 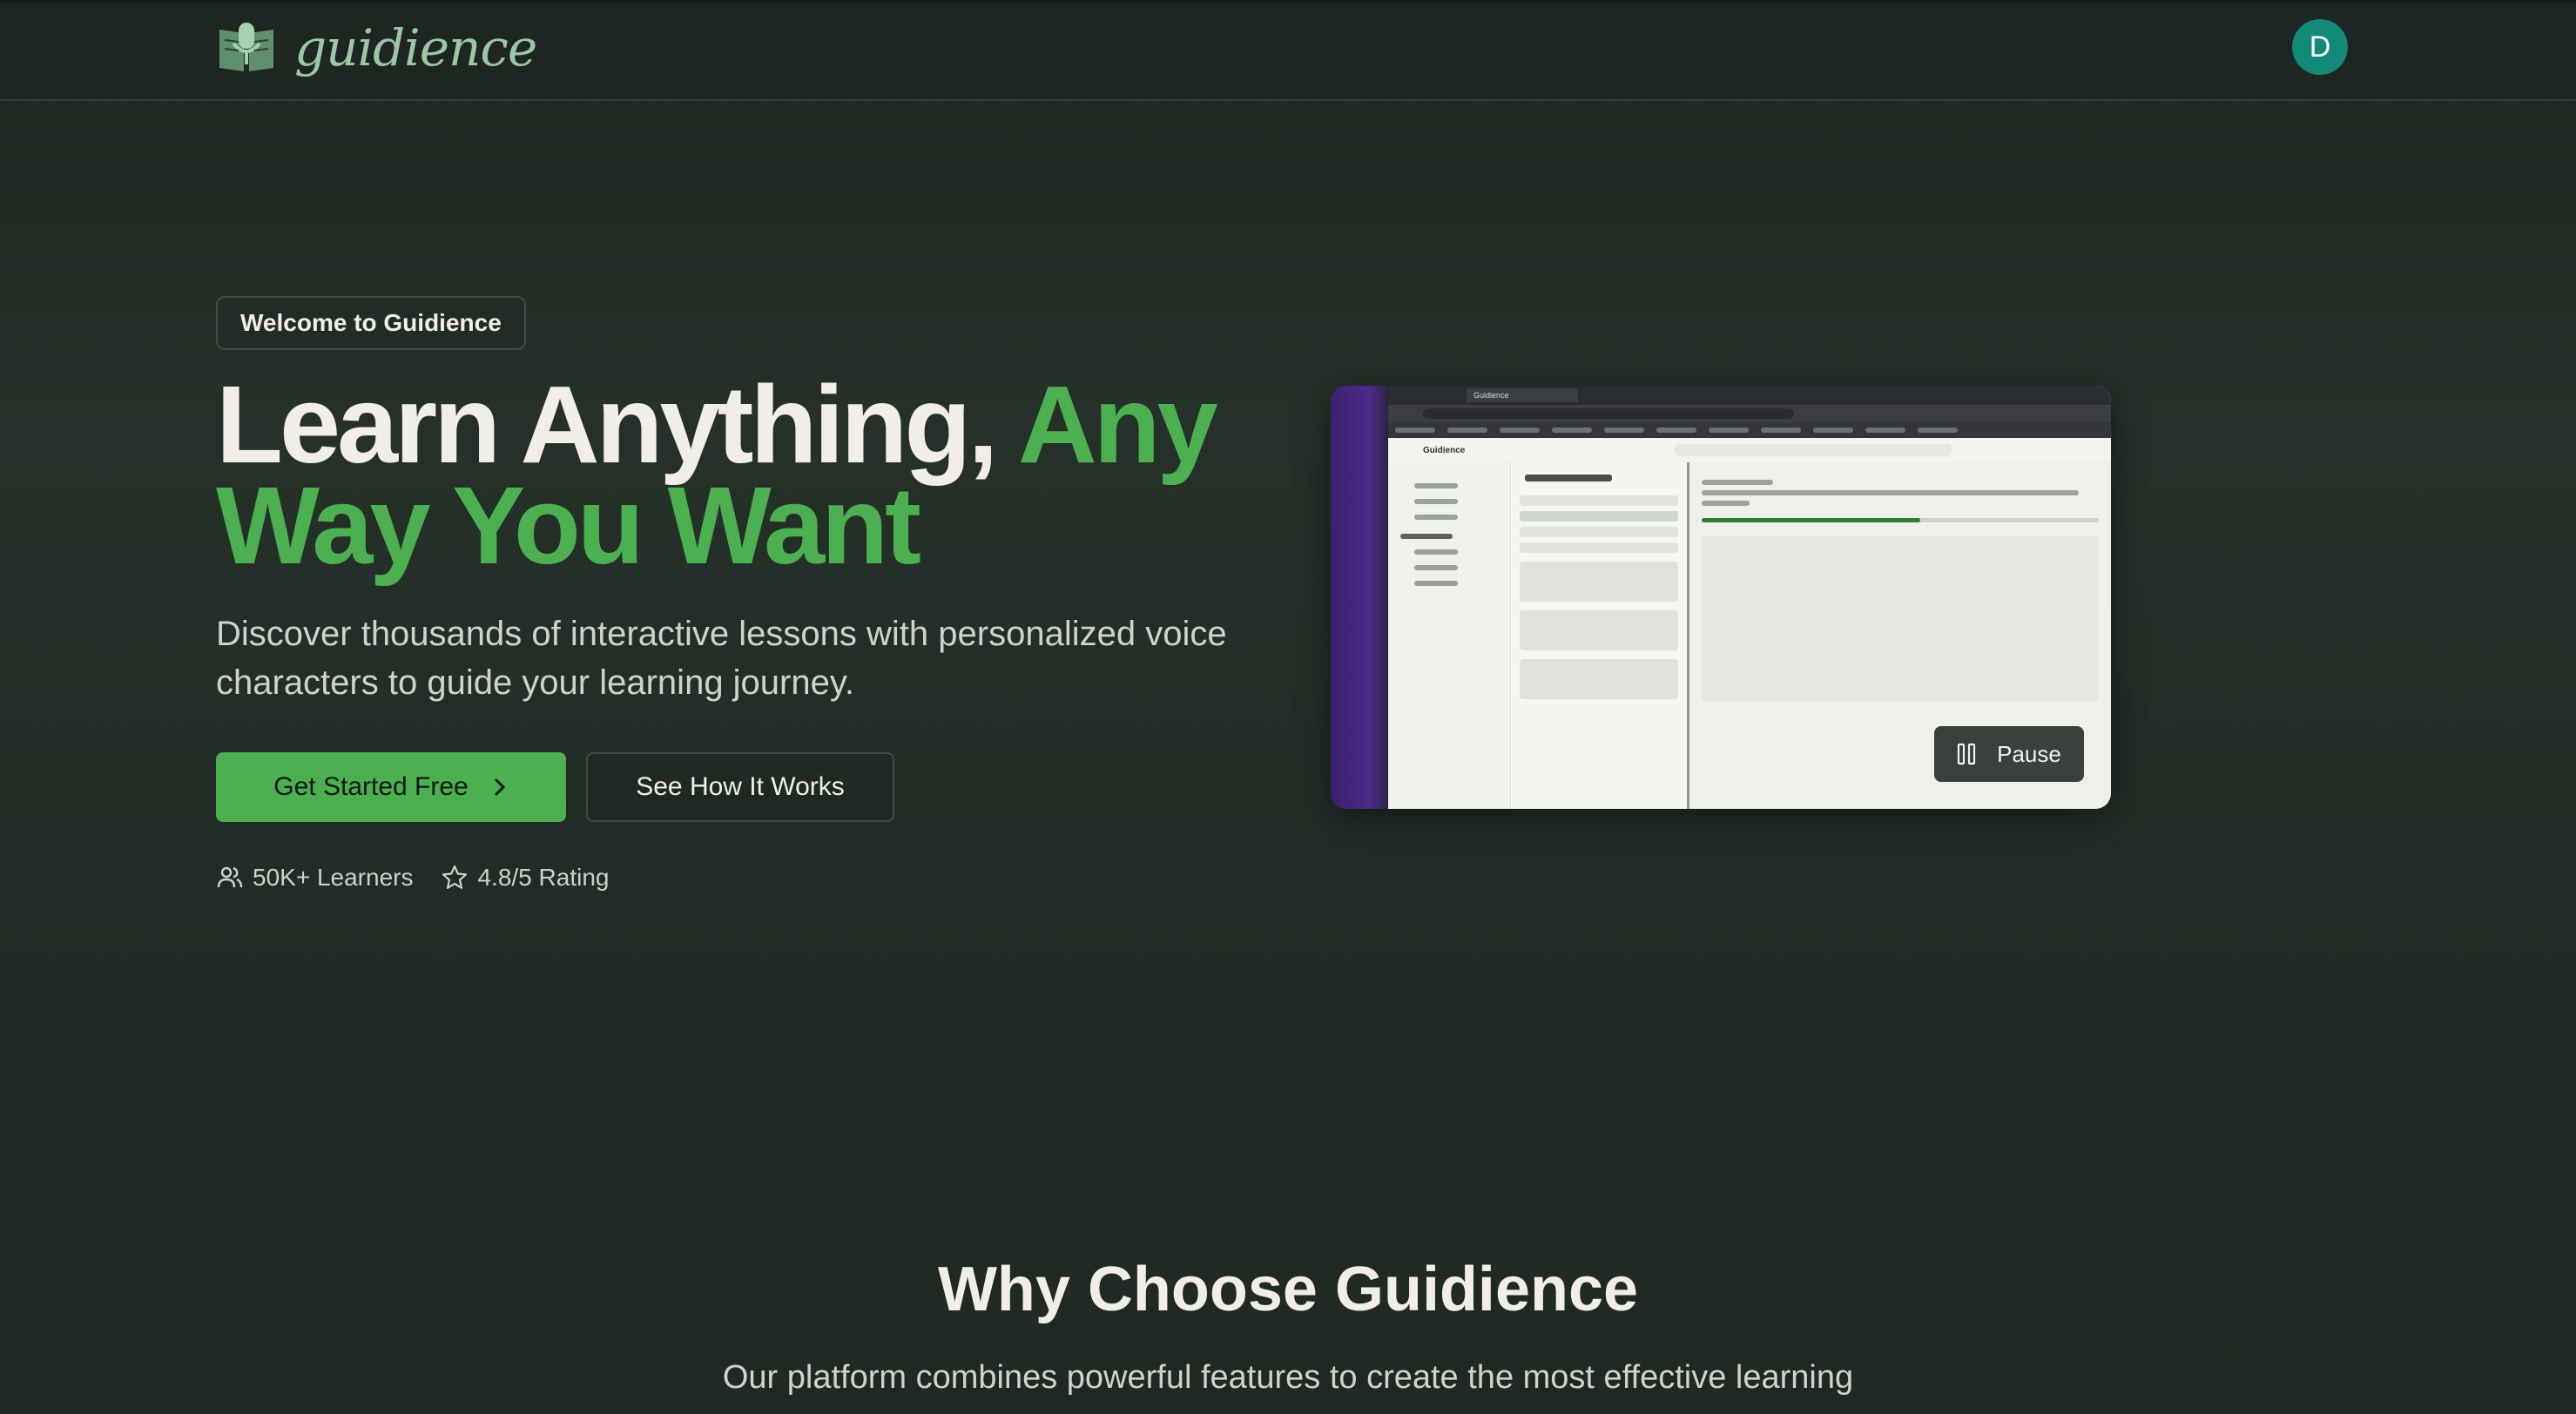 I want to click on video-step-progress, so click(x=1900, y=520).